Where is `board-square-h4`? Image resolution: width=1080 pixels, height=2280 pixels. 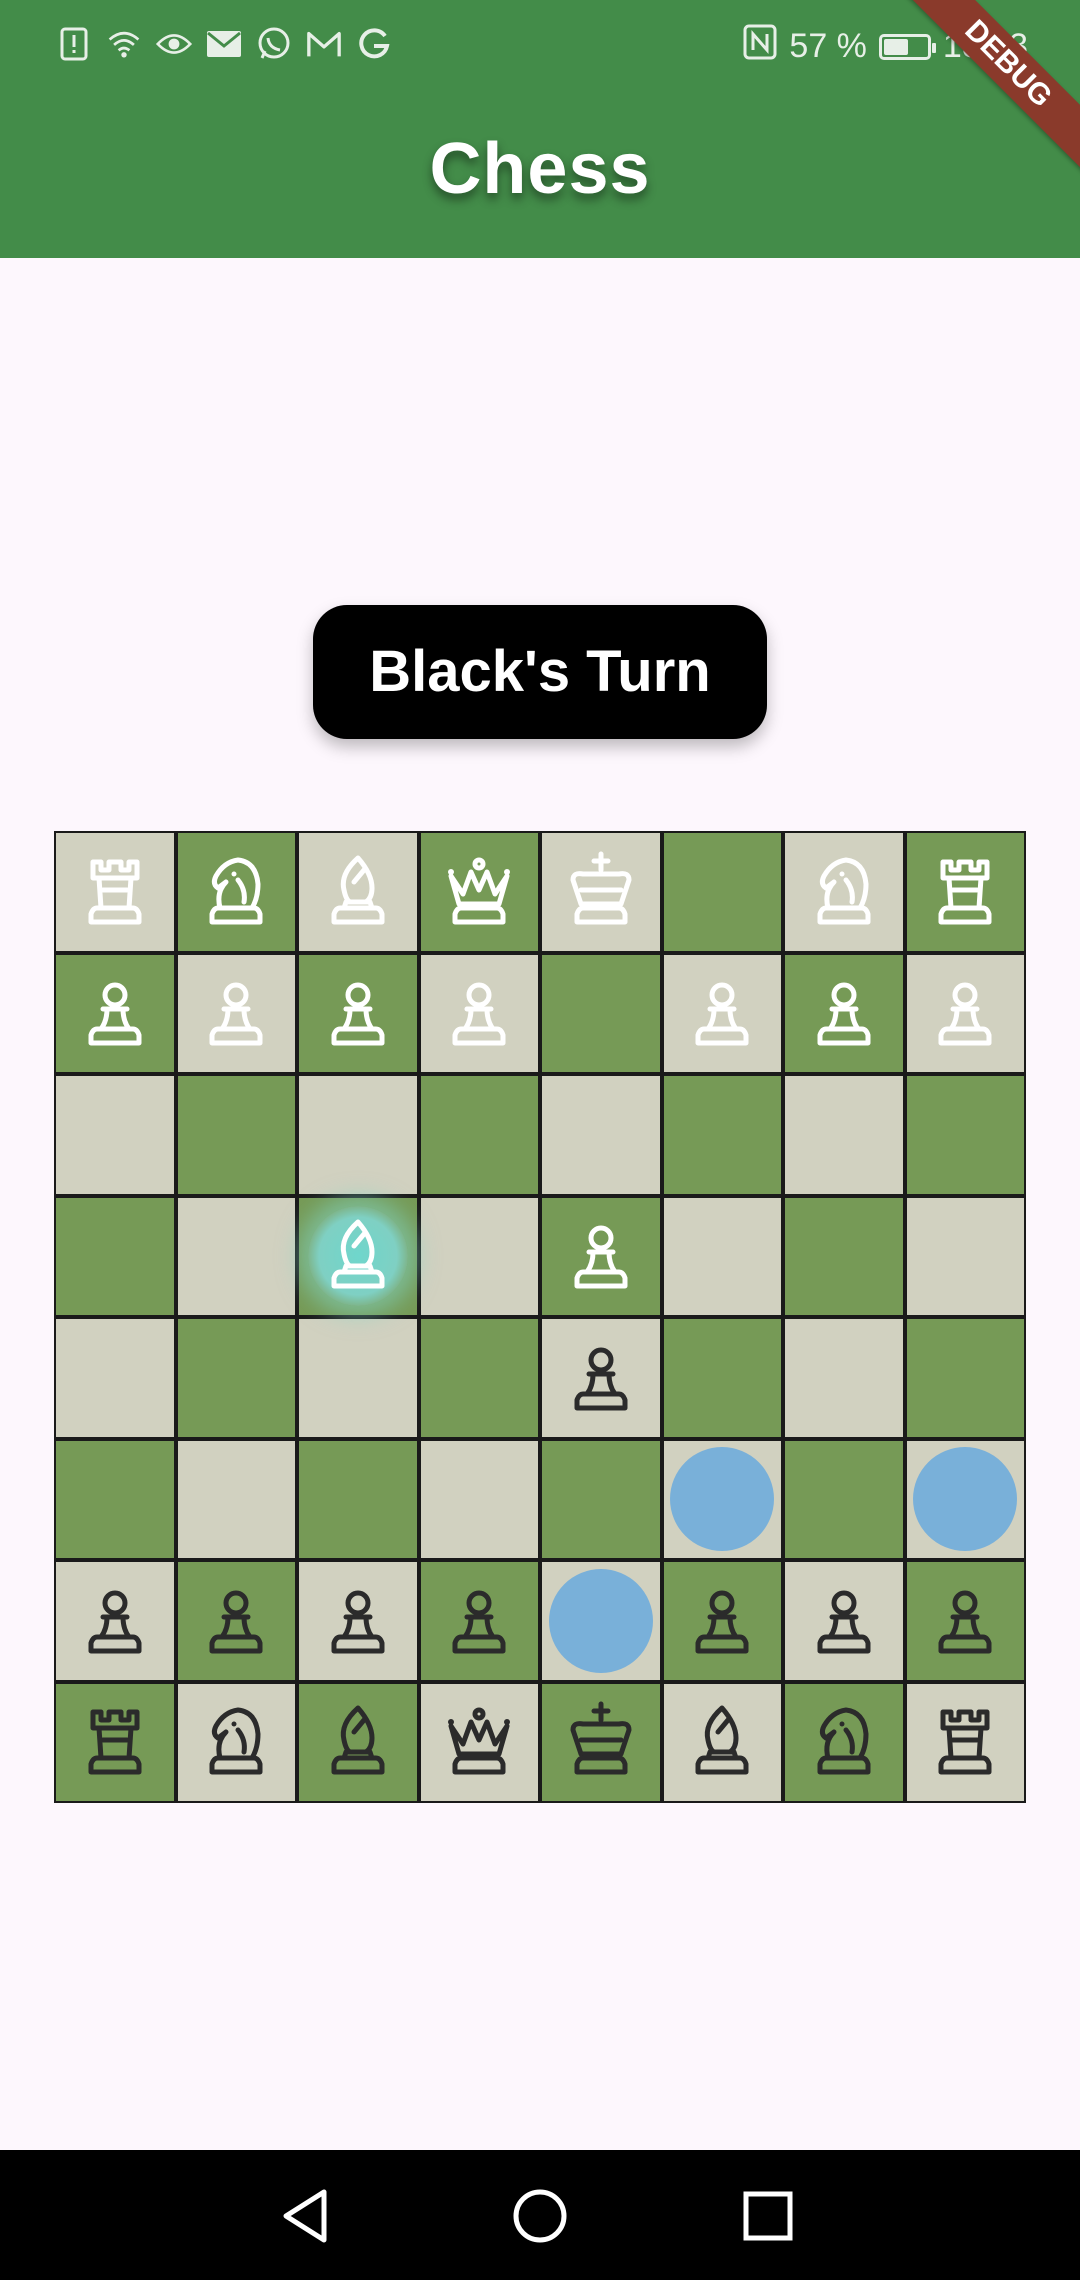 board-square-h4 is located at coordinates (965, 1378).